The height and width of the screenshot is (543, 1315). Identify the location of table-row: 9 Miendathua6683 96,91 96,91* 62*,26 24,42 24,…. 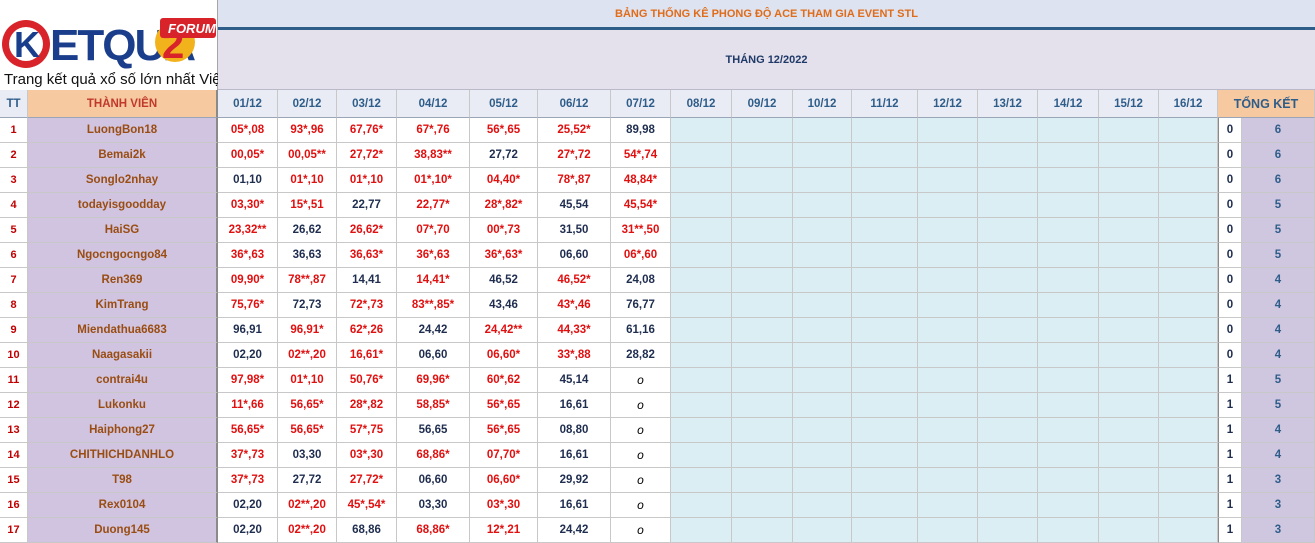
(657, 330).